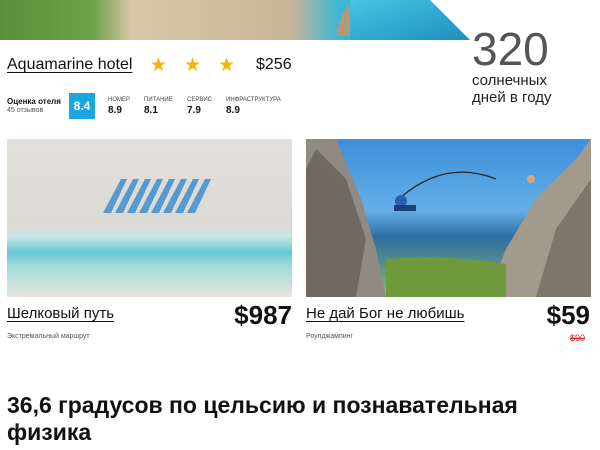  What do you see at coordinates (158, 100) in the screenshot?
I see `subscore-label: ПИТАНИЕ` at bounding box center [158, 100].